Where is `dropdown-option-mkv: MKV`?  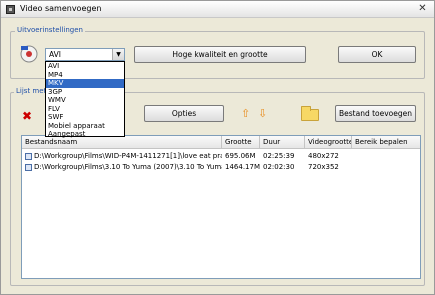
dropdown-option-mkv: MKV is located at coordinates (85, 83).